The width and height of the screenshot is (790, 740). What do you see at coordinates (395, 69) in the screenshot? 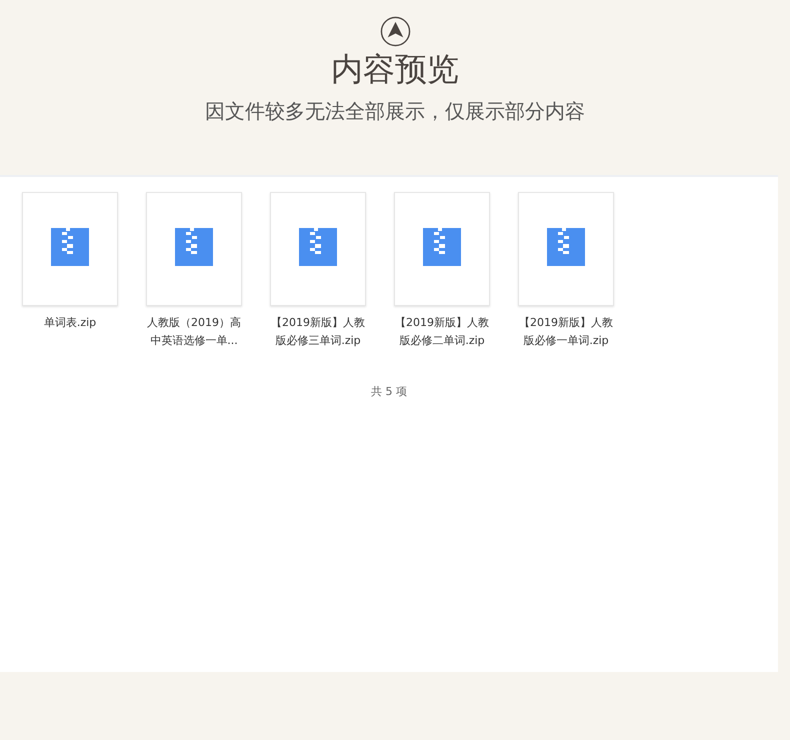
I see `page-title: 内容预览` at bounding box center [395, 69].